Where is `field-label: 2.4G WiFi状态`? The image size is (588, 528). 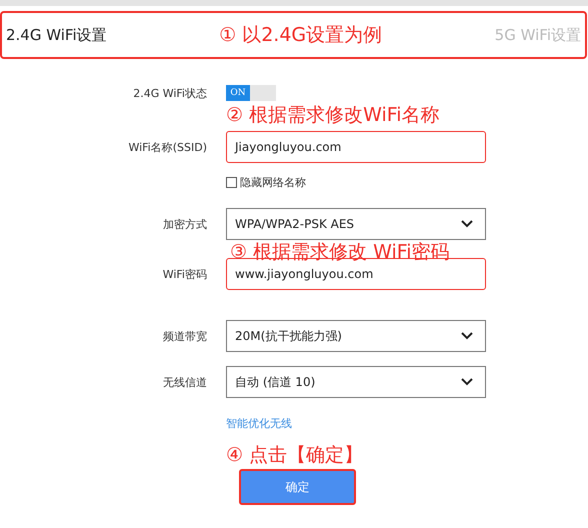 field-label: 2.4G WiFi状态 is located at coordinates (169, 93).